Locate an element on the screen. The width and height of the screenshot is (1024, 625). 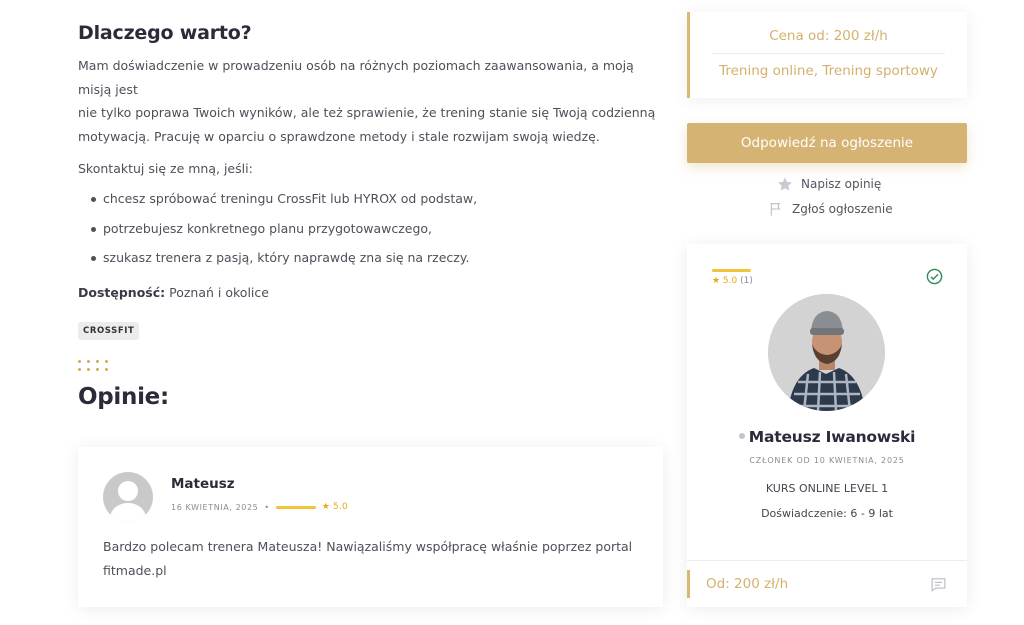
star-icon is located at coordinates (785, 184).